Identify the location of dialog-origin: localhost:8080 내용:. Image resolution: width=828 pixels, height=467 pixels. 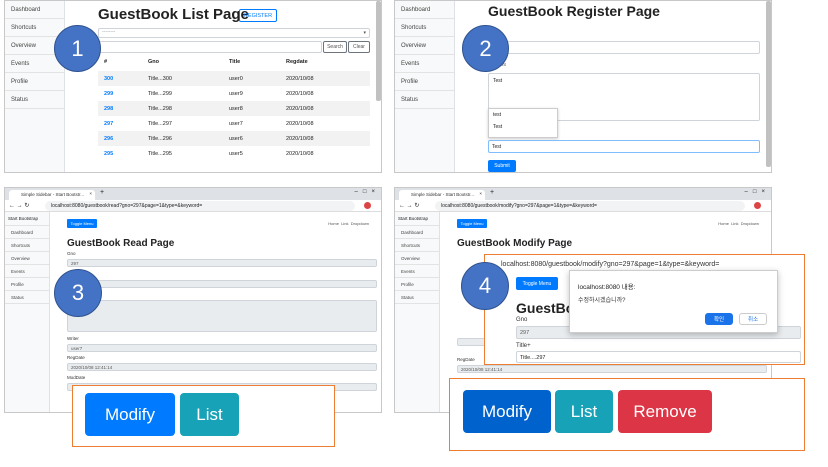
(607, 287).